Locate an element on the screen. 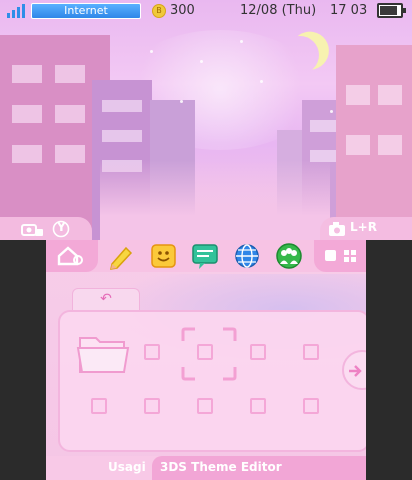  pencil-icon is located at coordinates (121, 258).